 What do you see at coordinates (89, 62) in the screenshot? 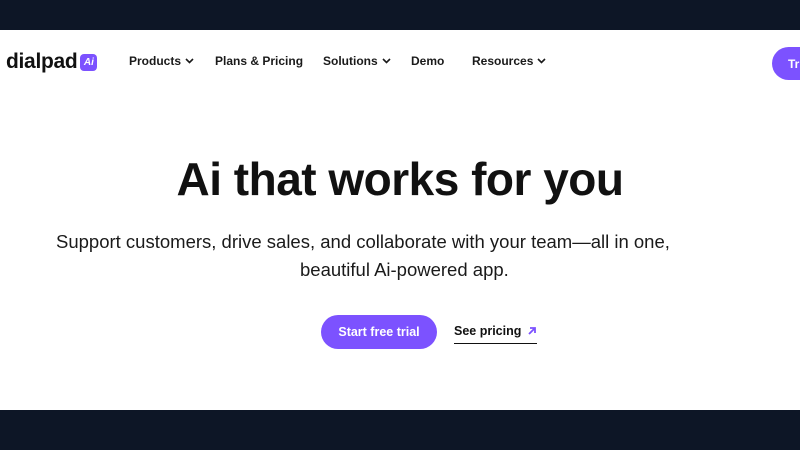
I see `logo-ai-badge: Ai` at bounding box center [89, 62].